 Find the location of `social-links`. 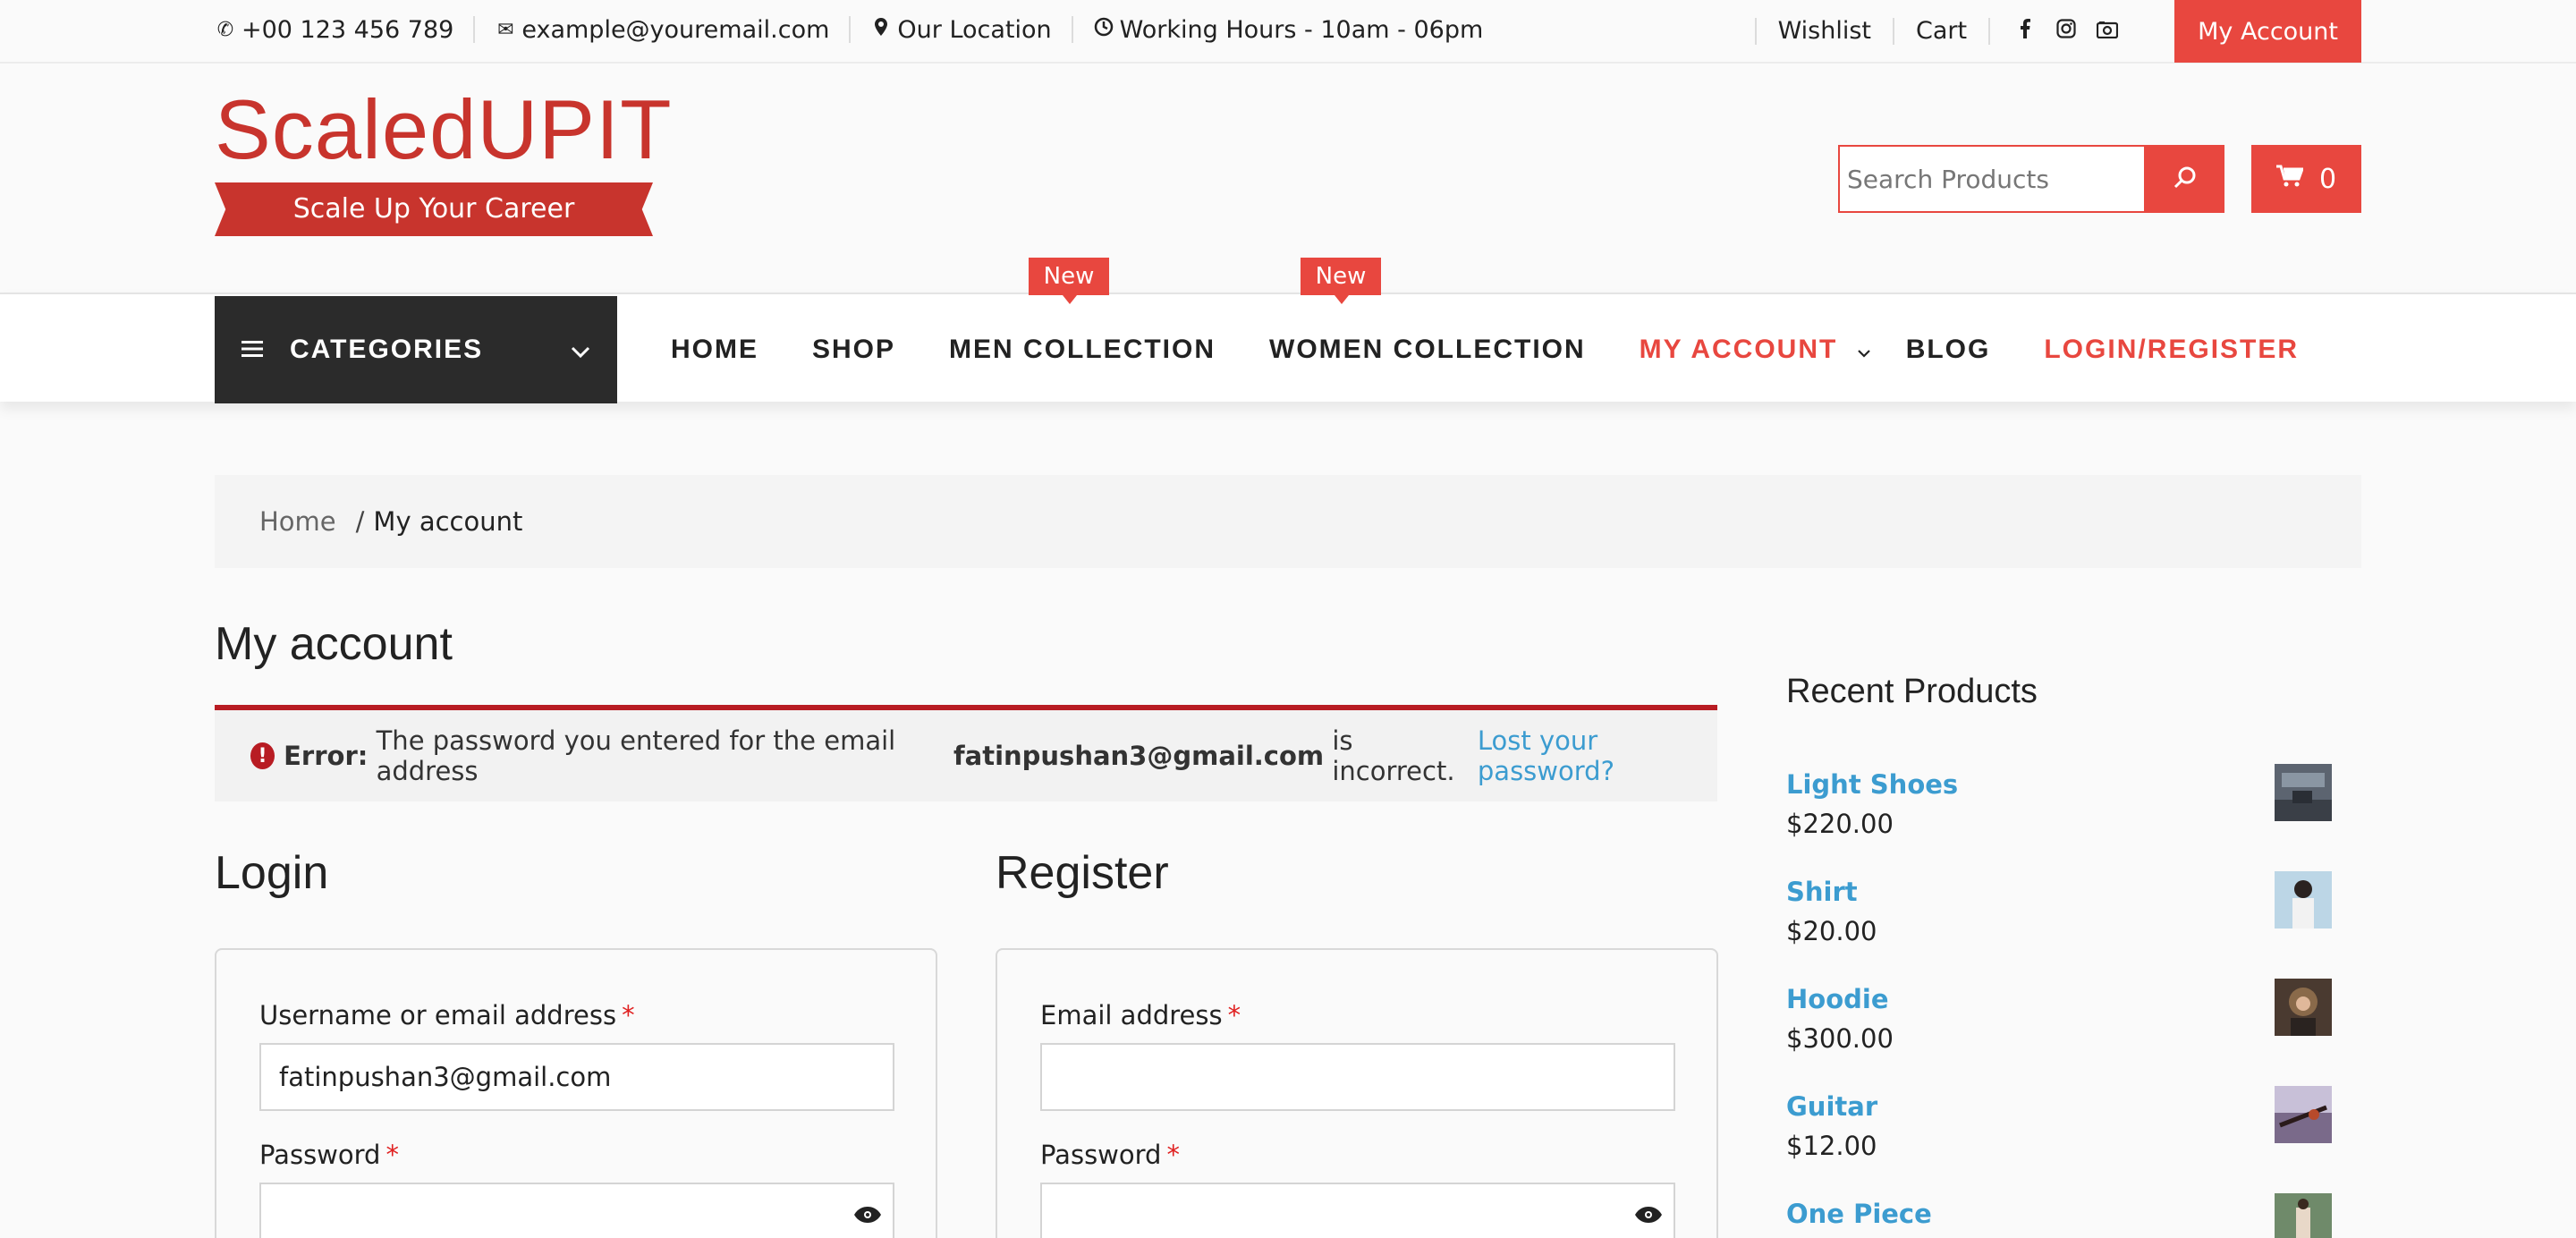

social-links is located at coordinates (2058, 31).